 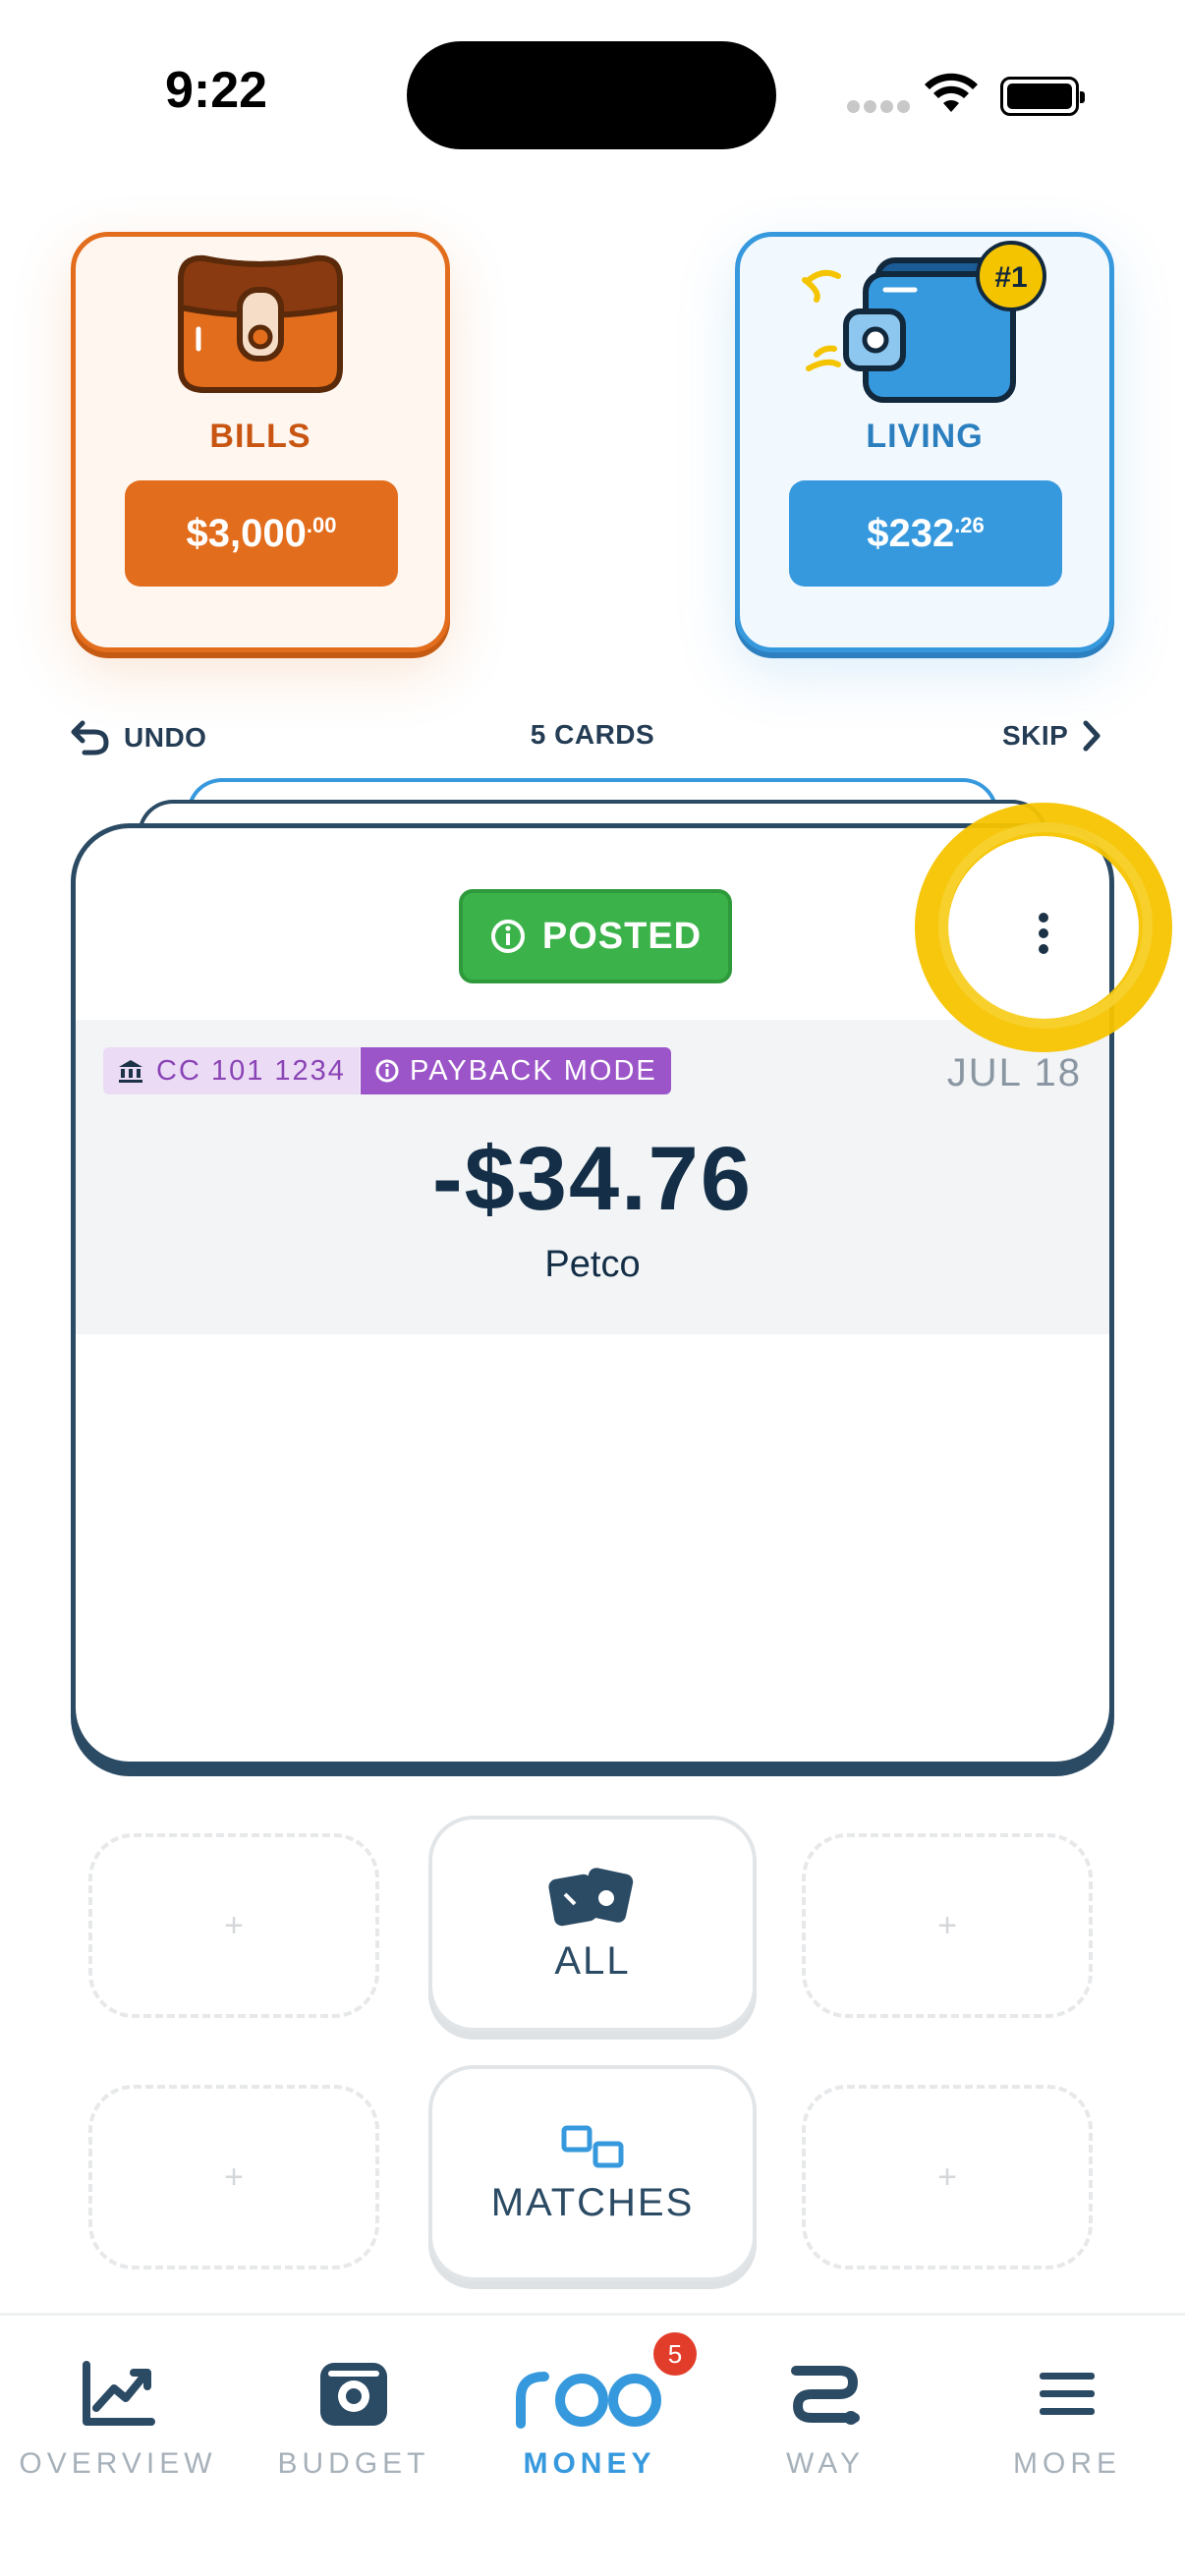 I want to click on filter-all-label: ALL, so click(x=592, y=1960).